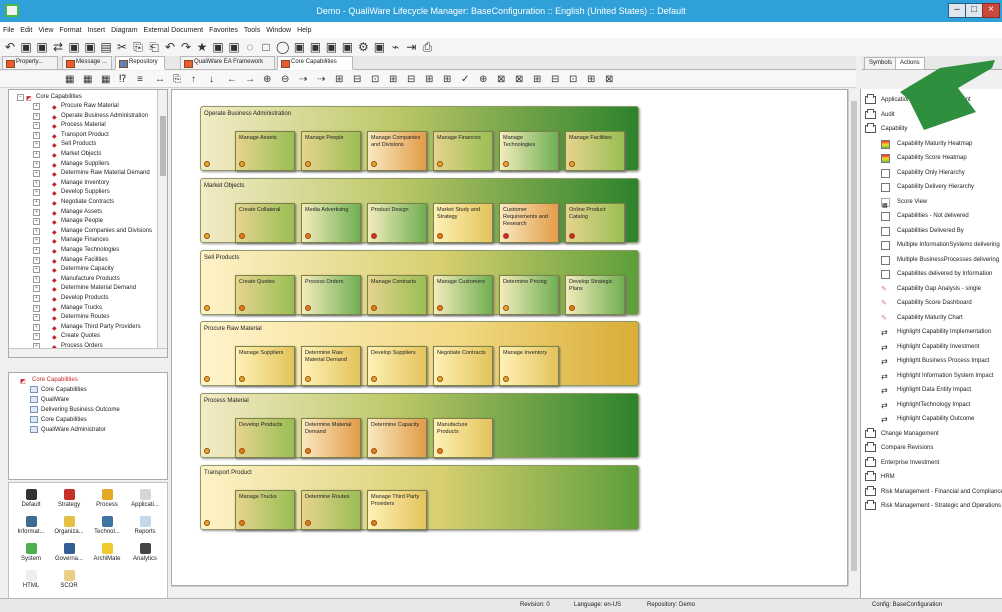  I want to click on canvas-horizontal-scrollbar, so click(509, 591).